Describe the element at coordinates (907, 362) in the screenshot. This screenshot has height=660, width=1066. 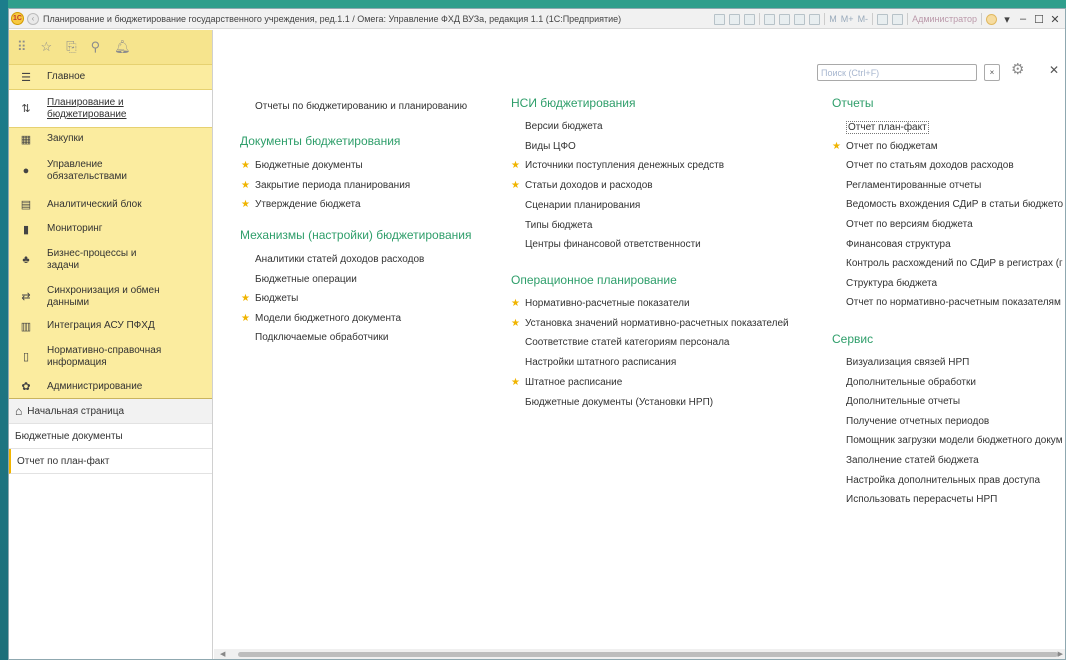
I see `nav-link: Визуализация связей НРП` at that location.